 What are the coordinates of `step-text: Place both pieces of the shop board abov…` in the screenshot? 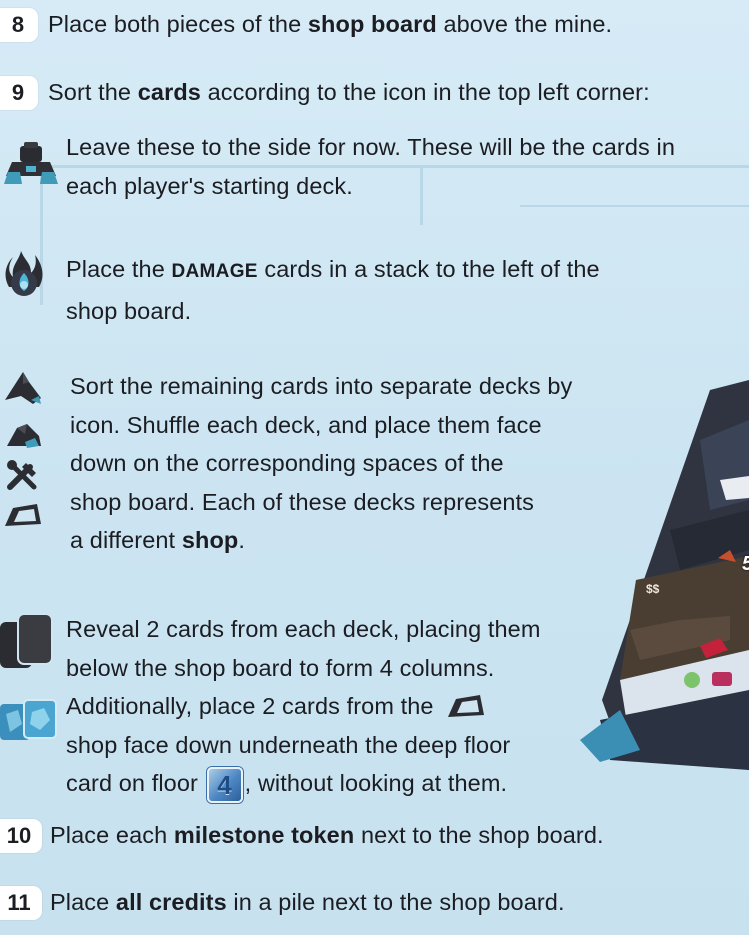 It's located at (330, 24).